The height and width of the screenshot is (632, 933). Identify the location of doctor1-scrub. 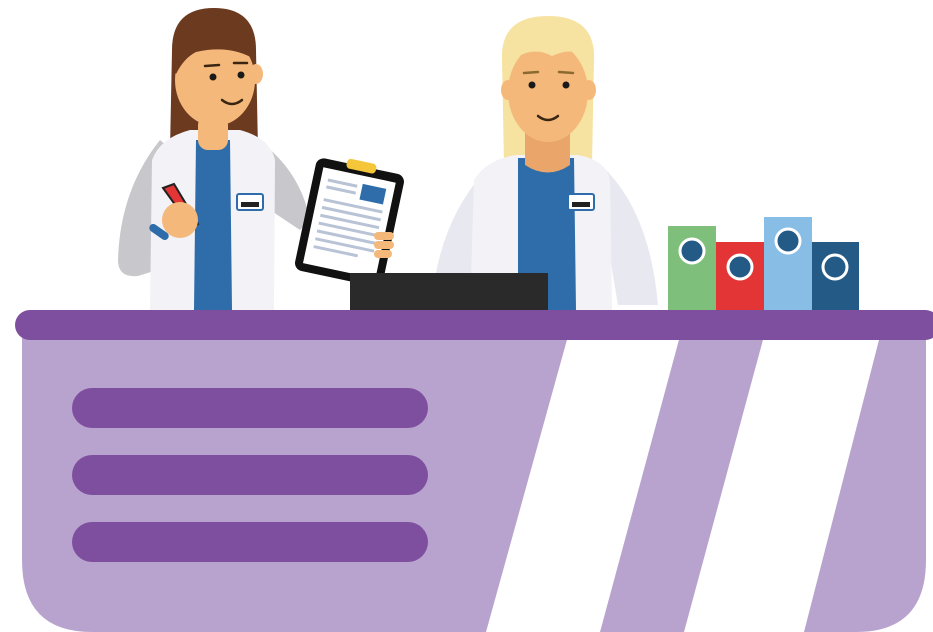
(213, 225).